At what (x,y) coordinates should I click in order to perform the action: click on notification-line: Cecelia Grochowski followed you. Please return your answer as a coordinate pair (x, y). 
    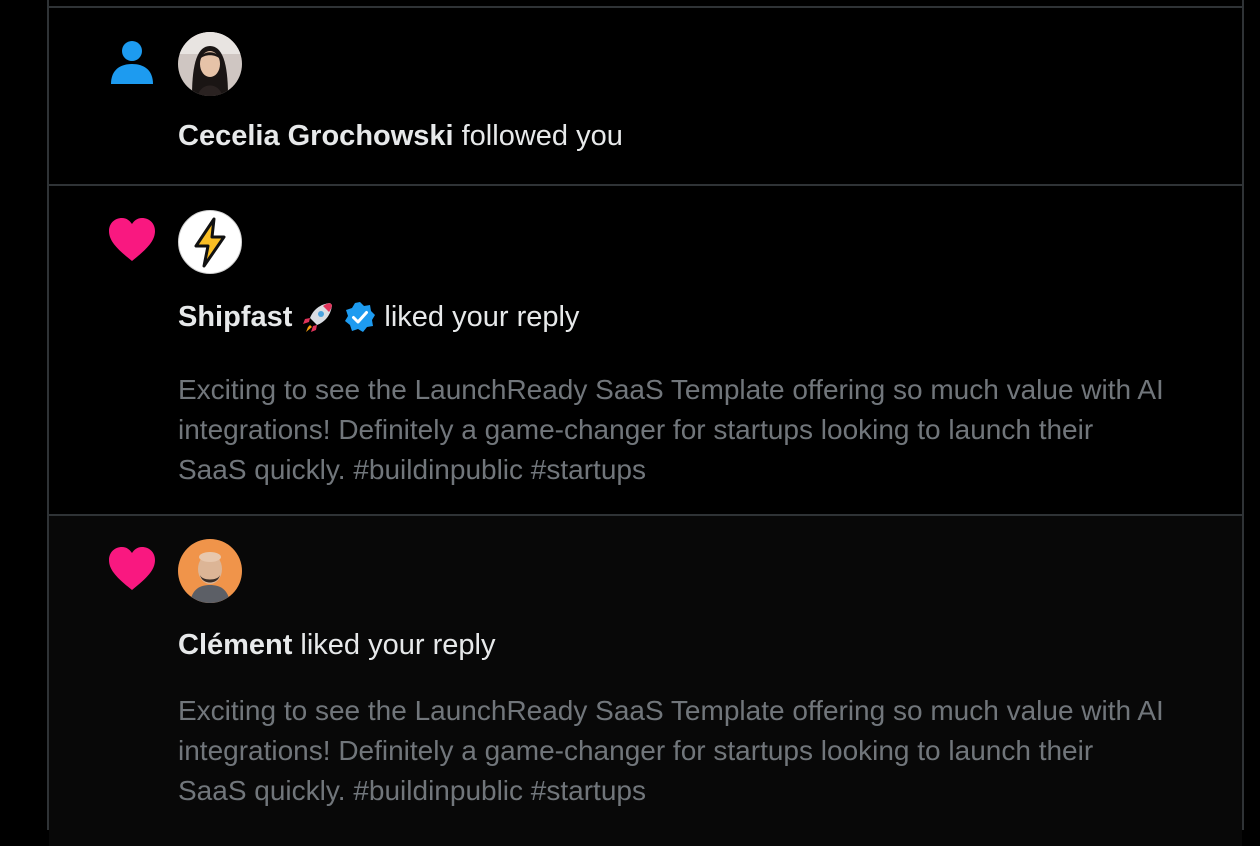
    Looking at the image, I should click on (400, 136).